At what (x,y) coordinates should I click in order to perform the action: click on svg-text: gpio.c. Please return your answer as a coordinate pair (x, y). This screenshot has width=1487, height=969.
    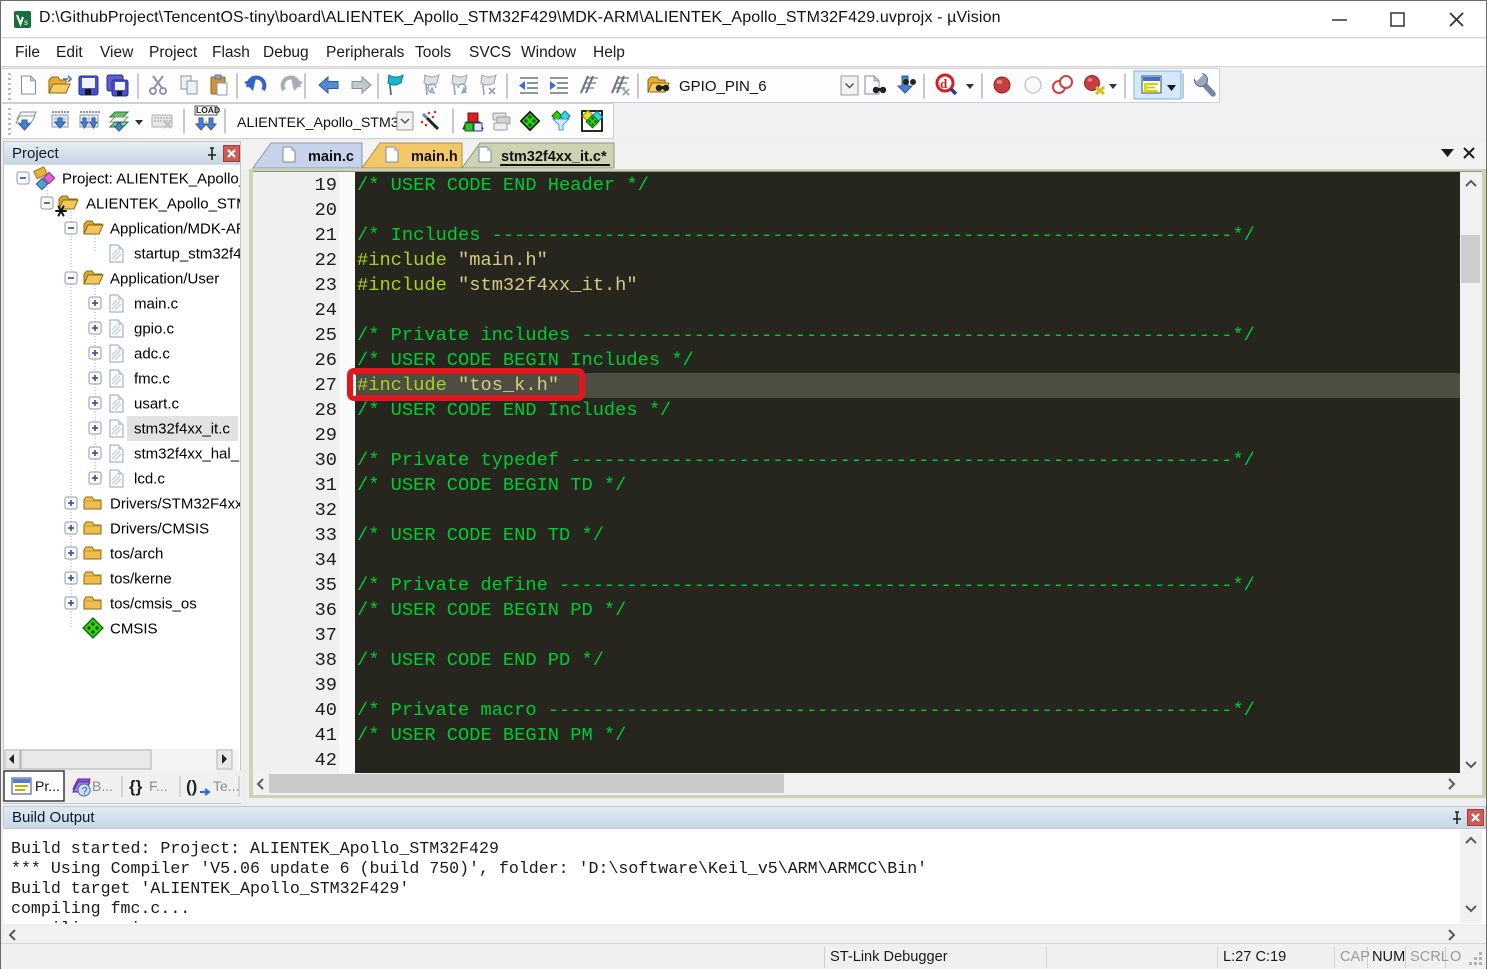
    Looking at the image, I should click on (154, 329).